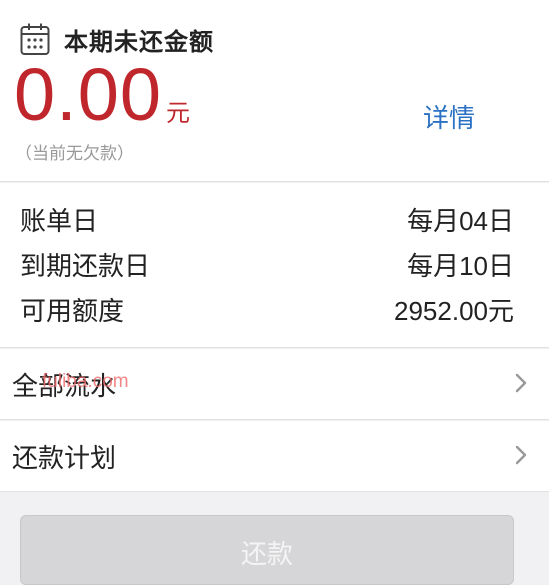 The width and height of the screenshot is (549, 585). I want to click on no-debt-note: （当前无欠款）, so click(74, 154).